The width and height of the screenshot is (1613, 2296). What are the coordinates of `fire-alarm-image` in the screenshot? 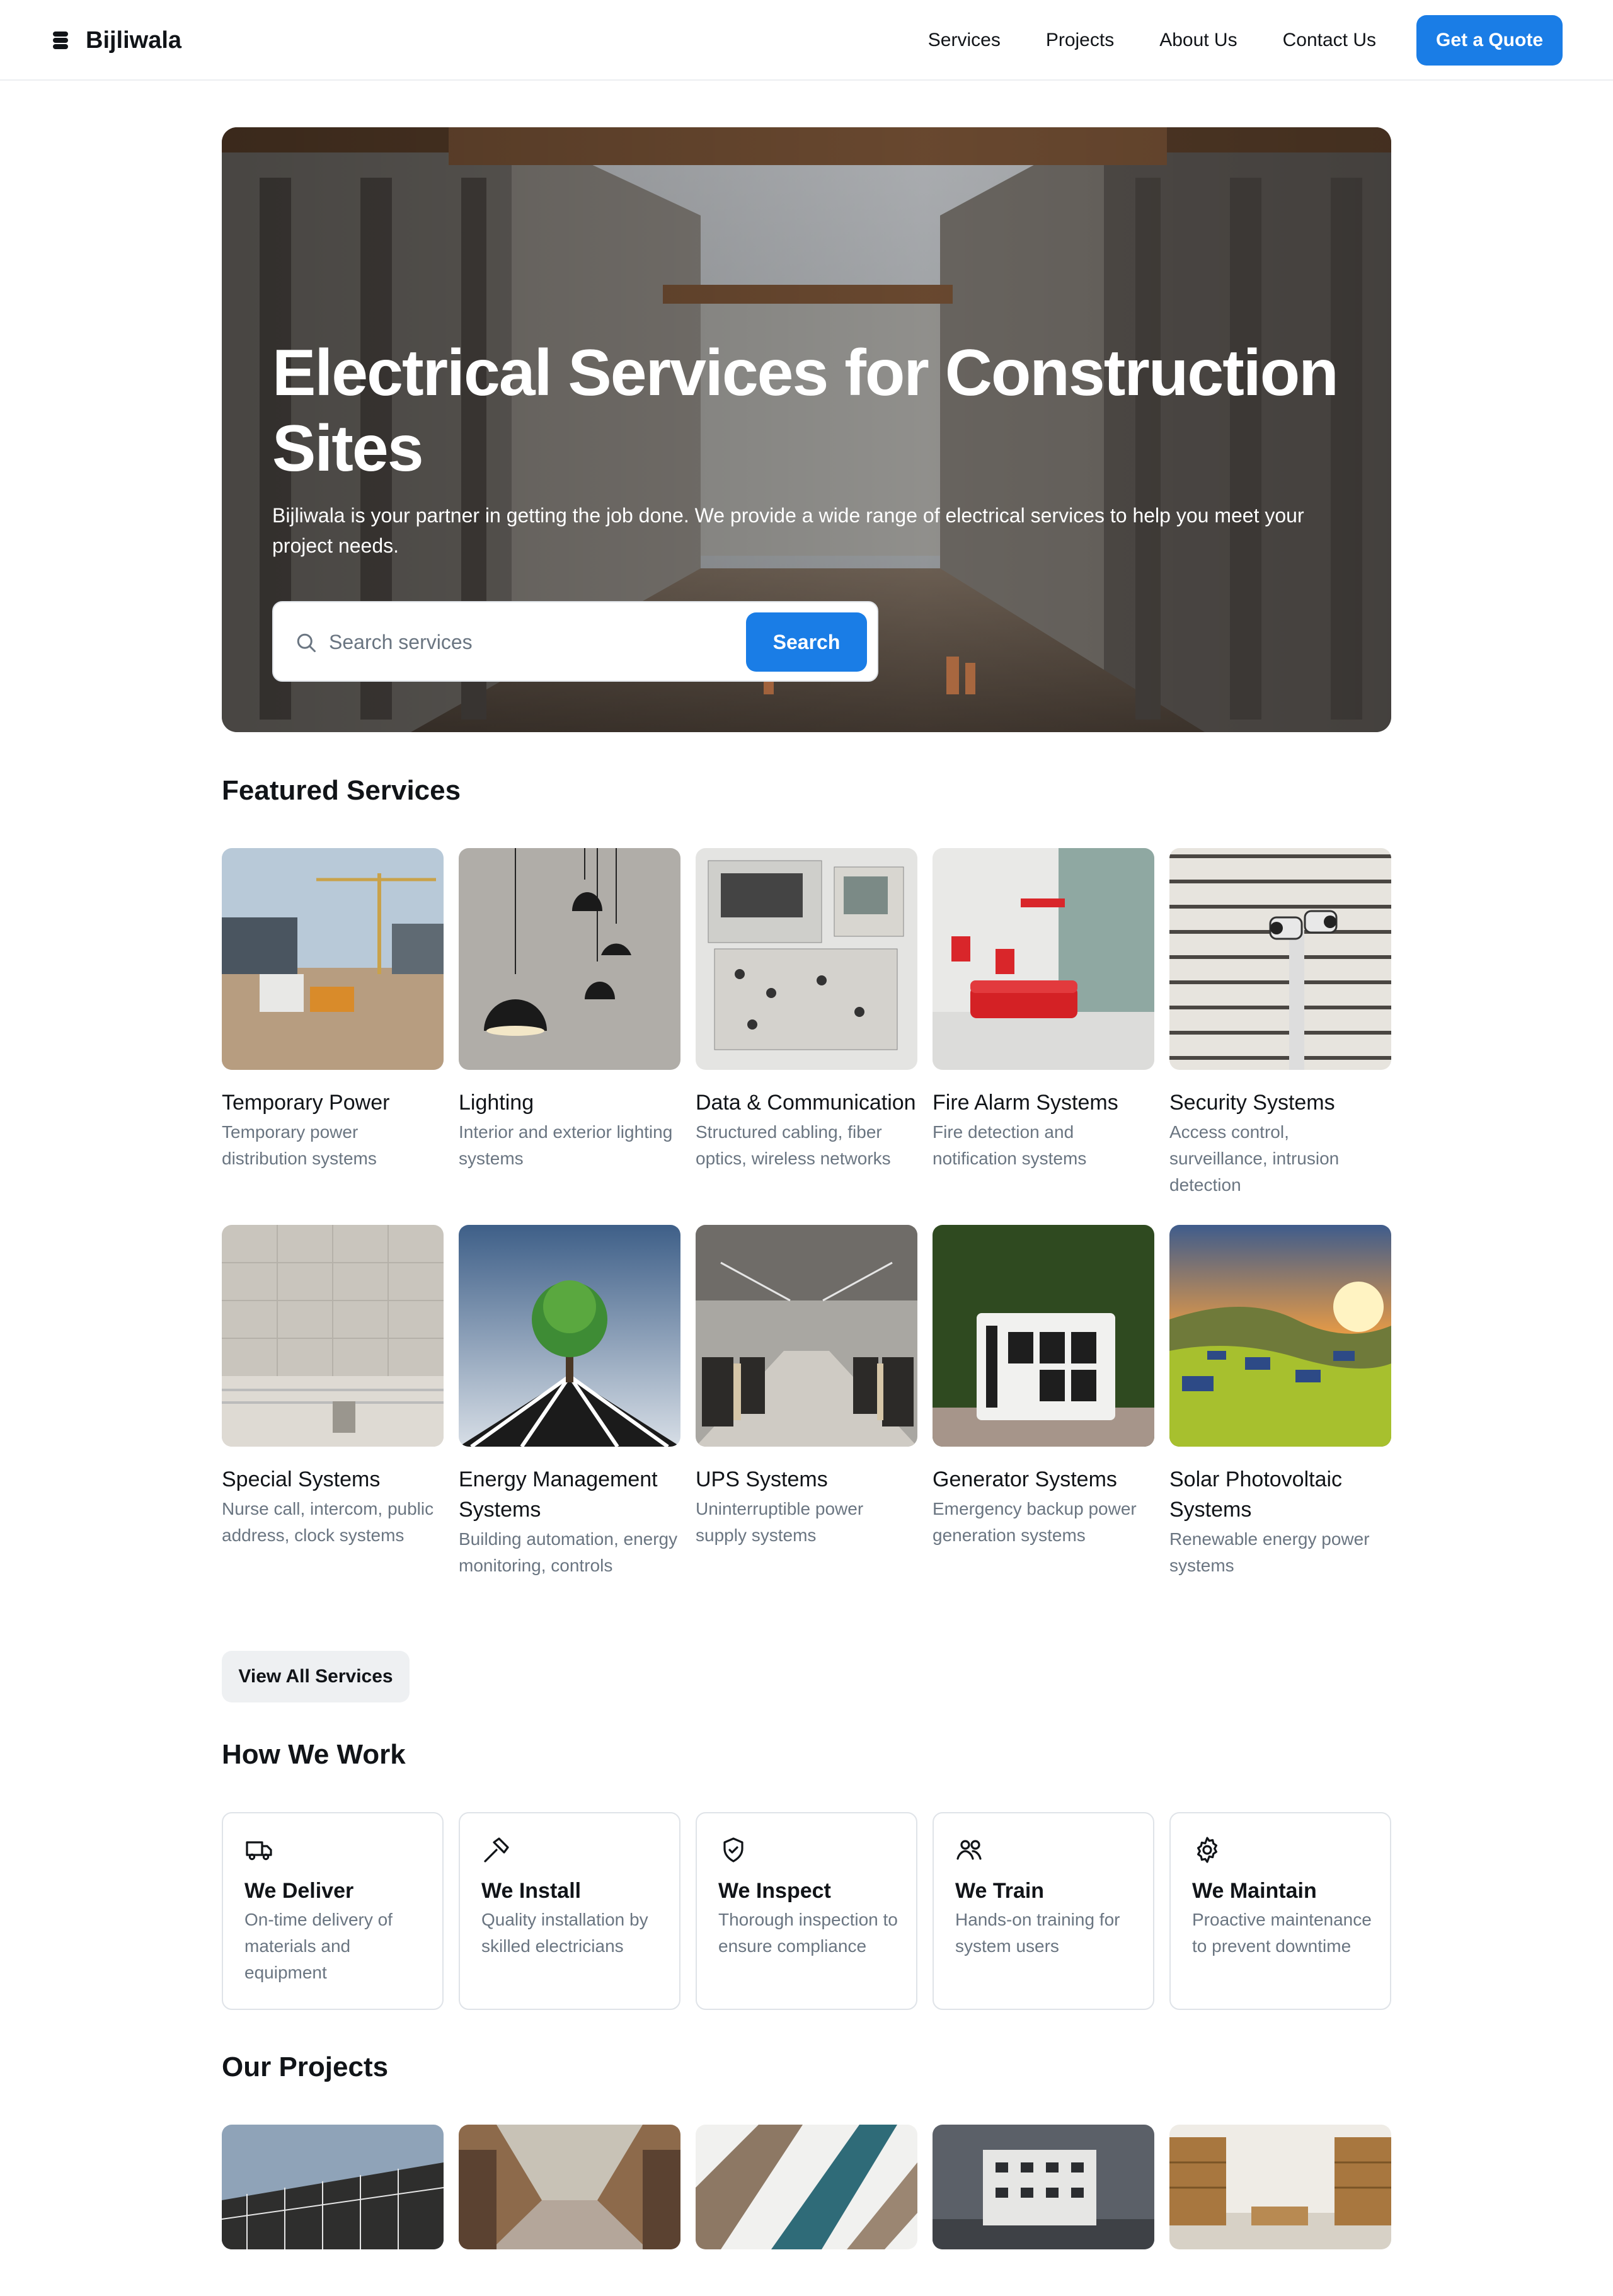 It's located at (1043, 959).